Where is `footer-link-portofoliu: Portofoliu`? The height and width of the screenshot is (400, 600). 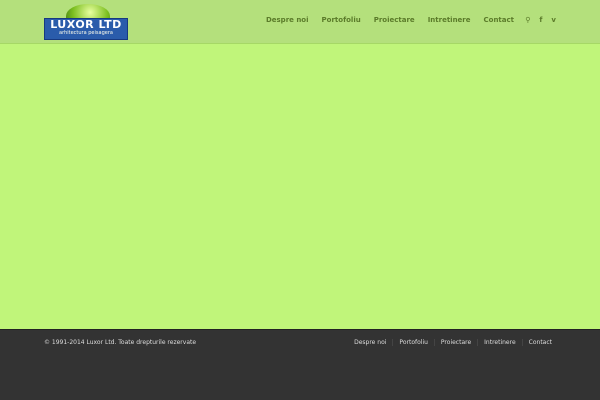
footer-link-portofoliu: Portofoliu is located at coordinates (413, 342).